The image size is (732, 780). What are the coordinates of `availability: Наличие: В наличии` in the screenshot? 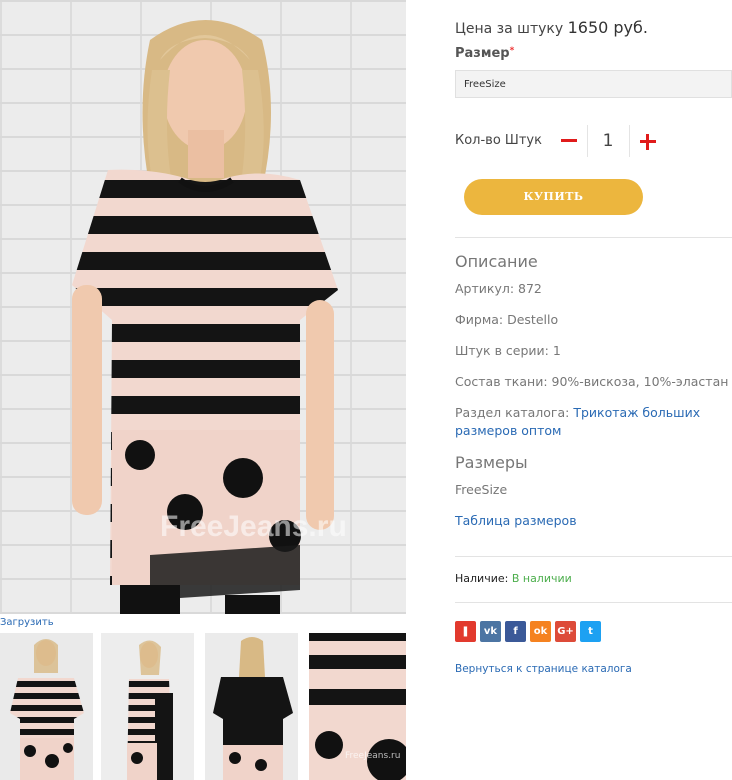 It's located at (513, 578).